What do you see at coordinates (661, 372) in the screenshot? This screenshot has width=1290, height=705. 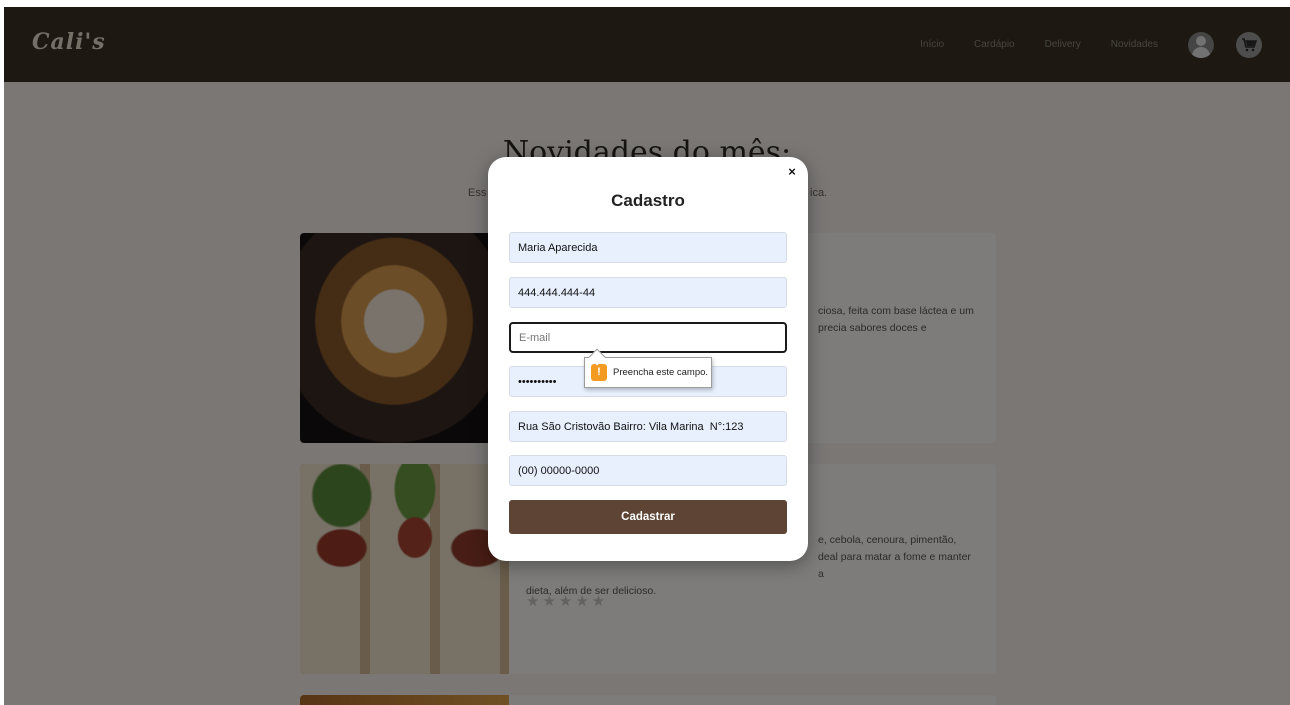 I see `tooltip-text: Preencha este campo.` at bounding box center [661, 372].